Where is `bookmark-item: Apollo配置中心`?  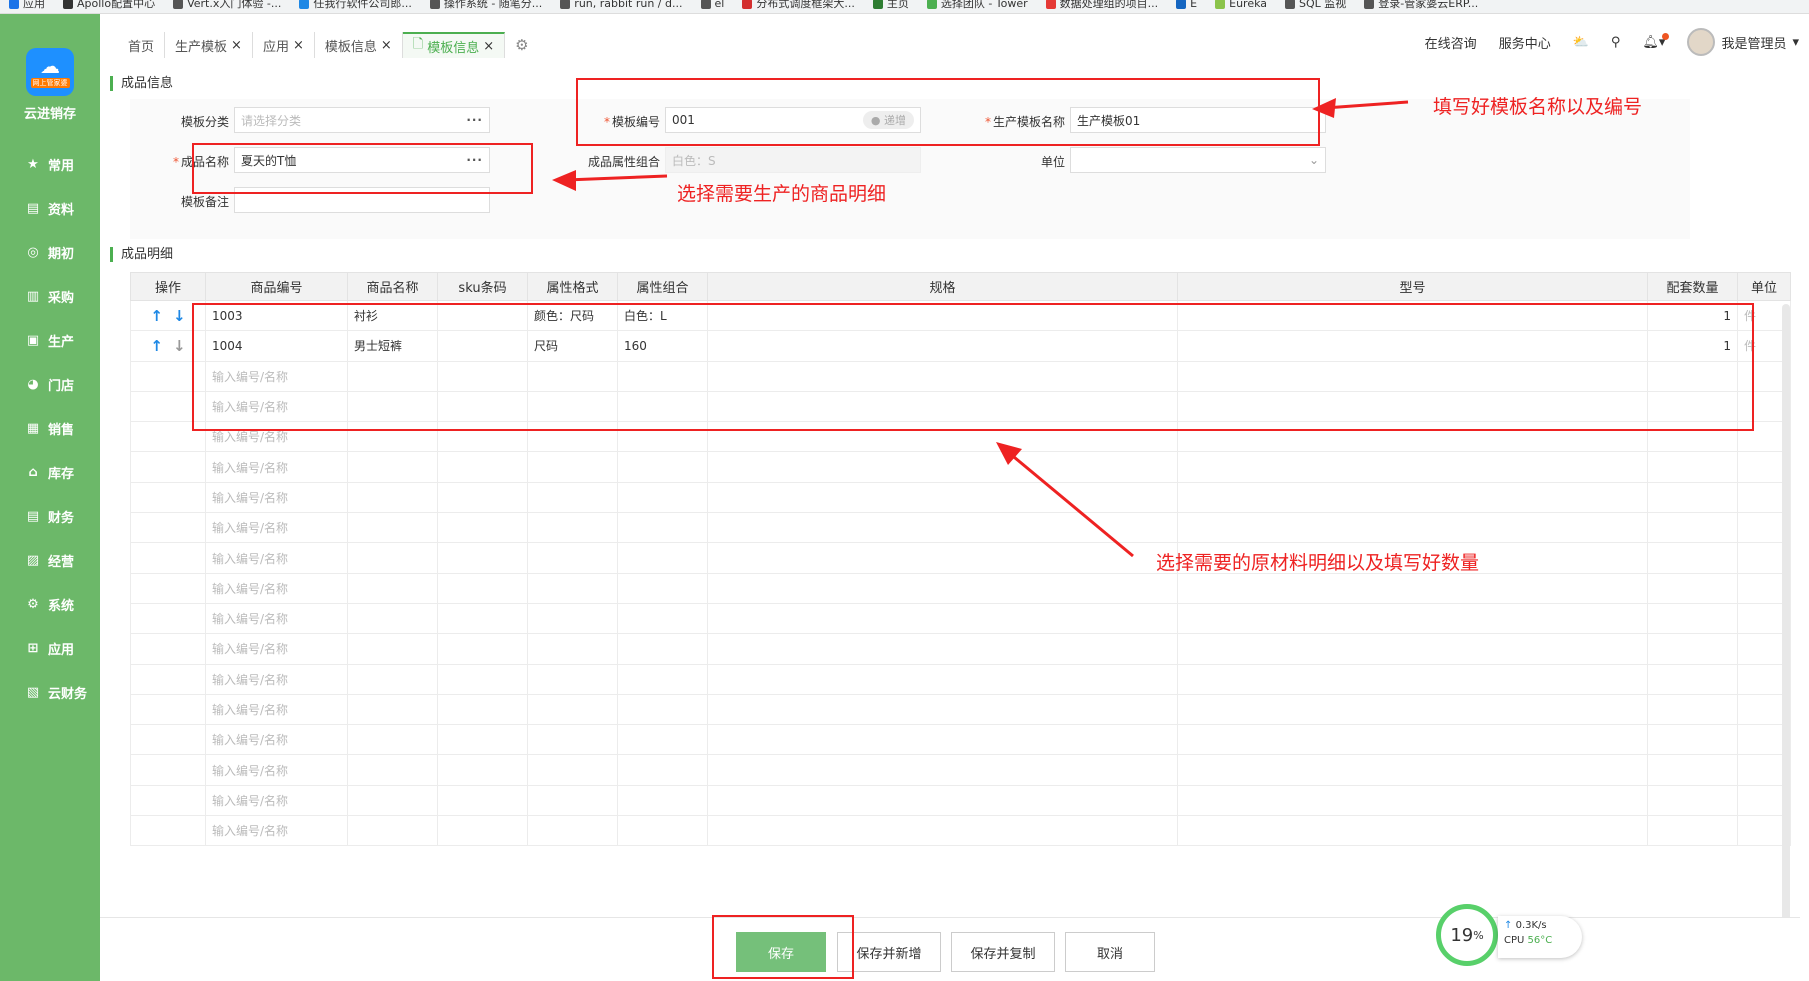
bookmark-item: Apollo配置中心 is located at coordinates (109, 5).